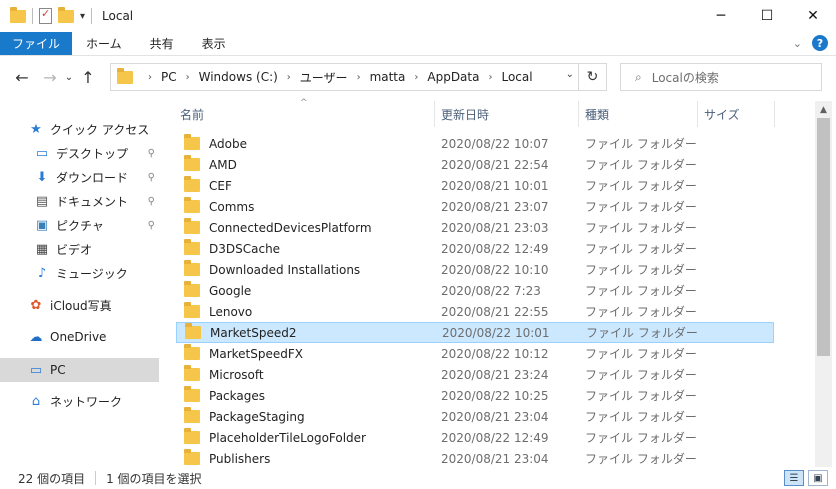 This screenshot has height=489, width=836. Describe the element at coordinates (169, 77) in the screenshot. I see `breadcrumb-pc: PC` at that location.